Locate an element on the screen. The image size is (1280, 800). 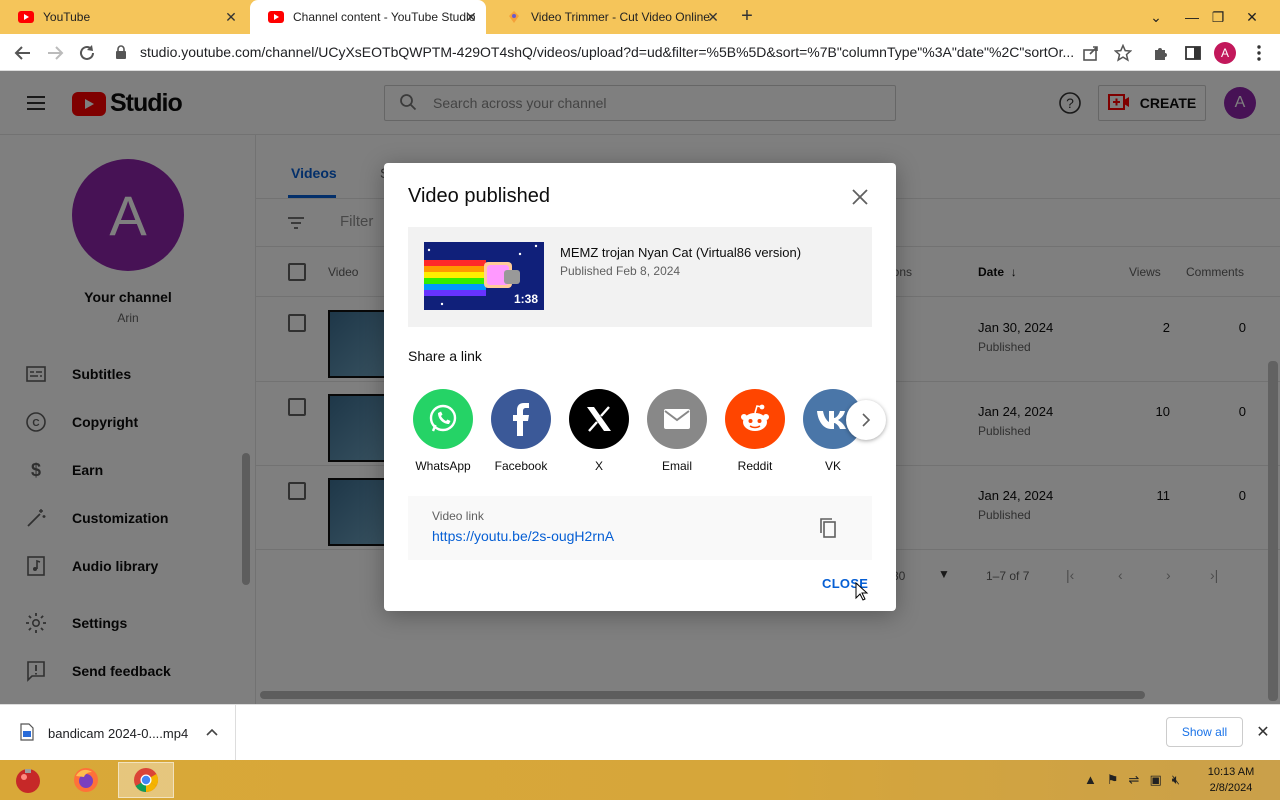
download-item: bandicam 2024-0....mp4 is located at coordinates (118, 733).